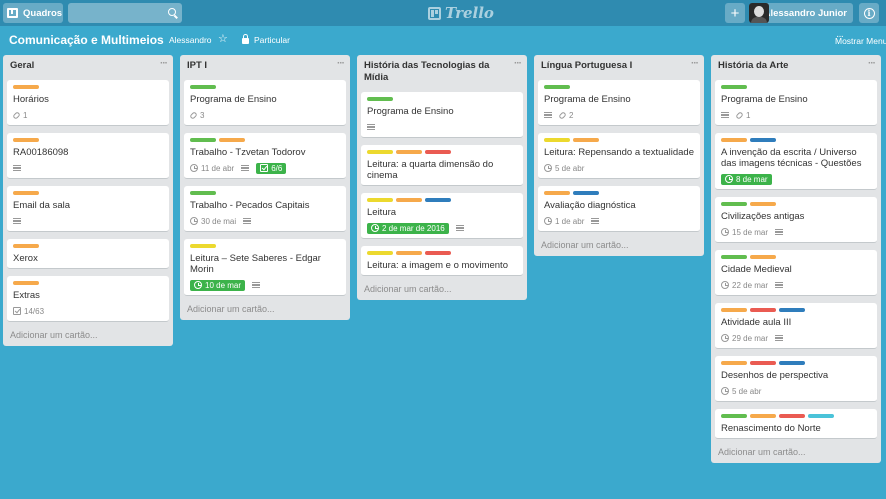 The image size is (886, 499). What do you see at coordinates (796, 103) in the screenshot?
I see `card: Programa de Ensino 1` at bounding box center [796, 103].